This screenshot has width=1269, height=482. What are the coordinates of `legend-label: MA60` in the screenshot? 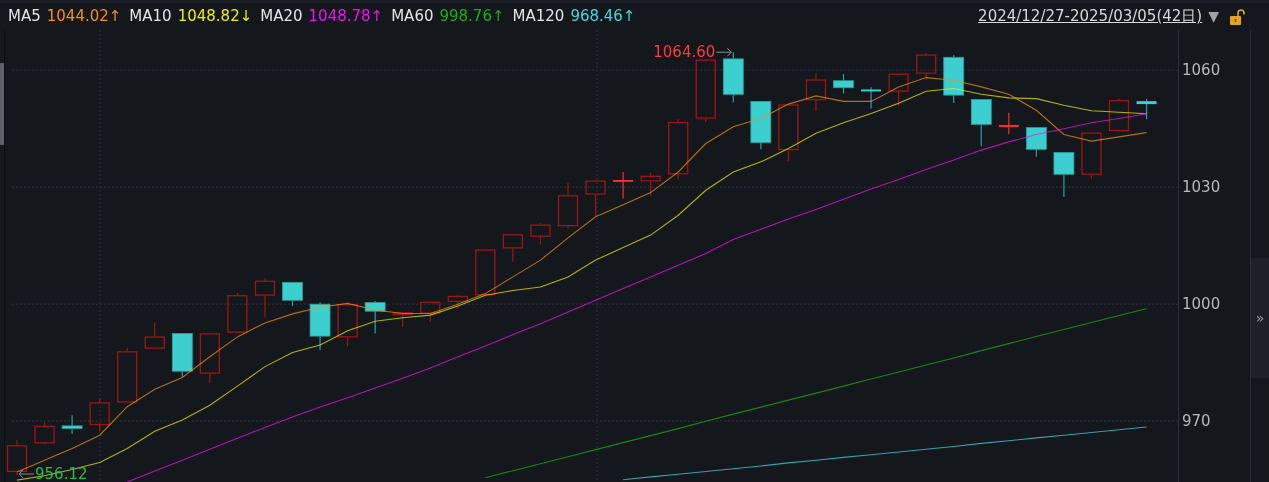 It's located at (412, 17).